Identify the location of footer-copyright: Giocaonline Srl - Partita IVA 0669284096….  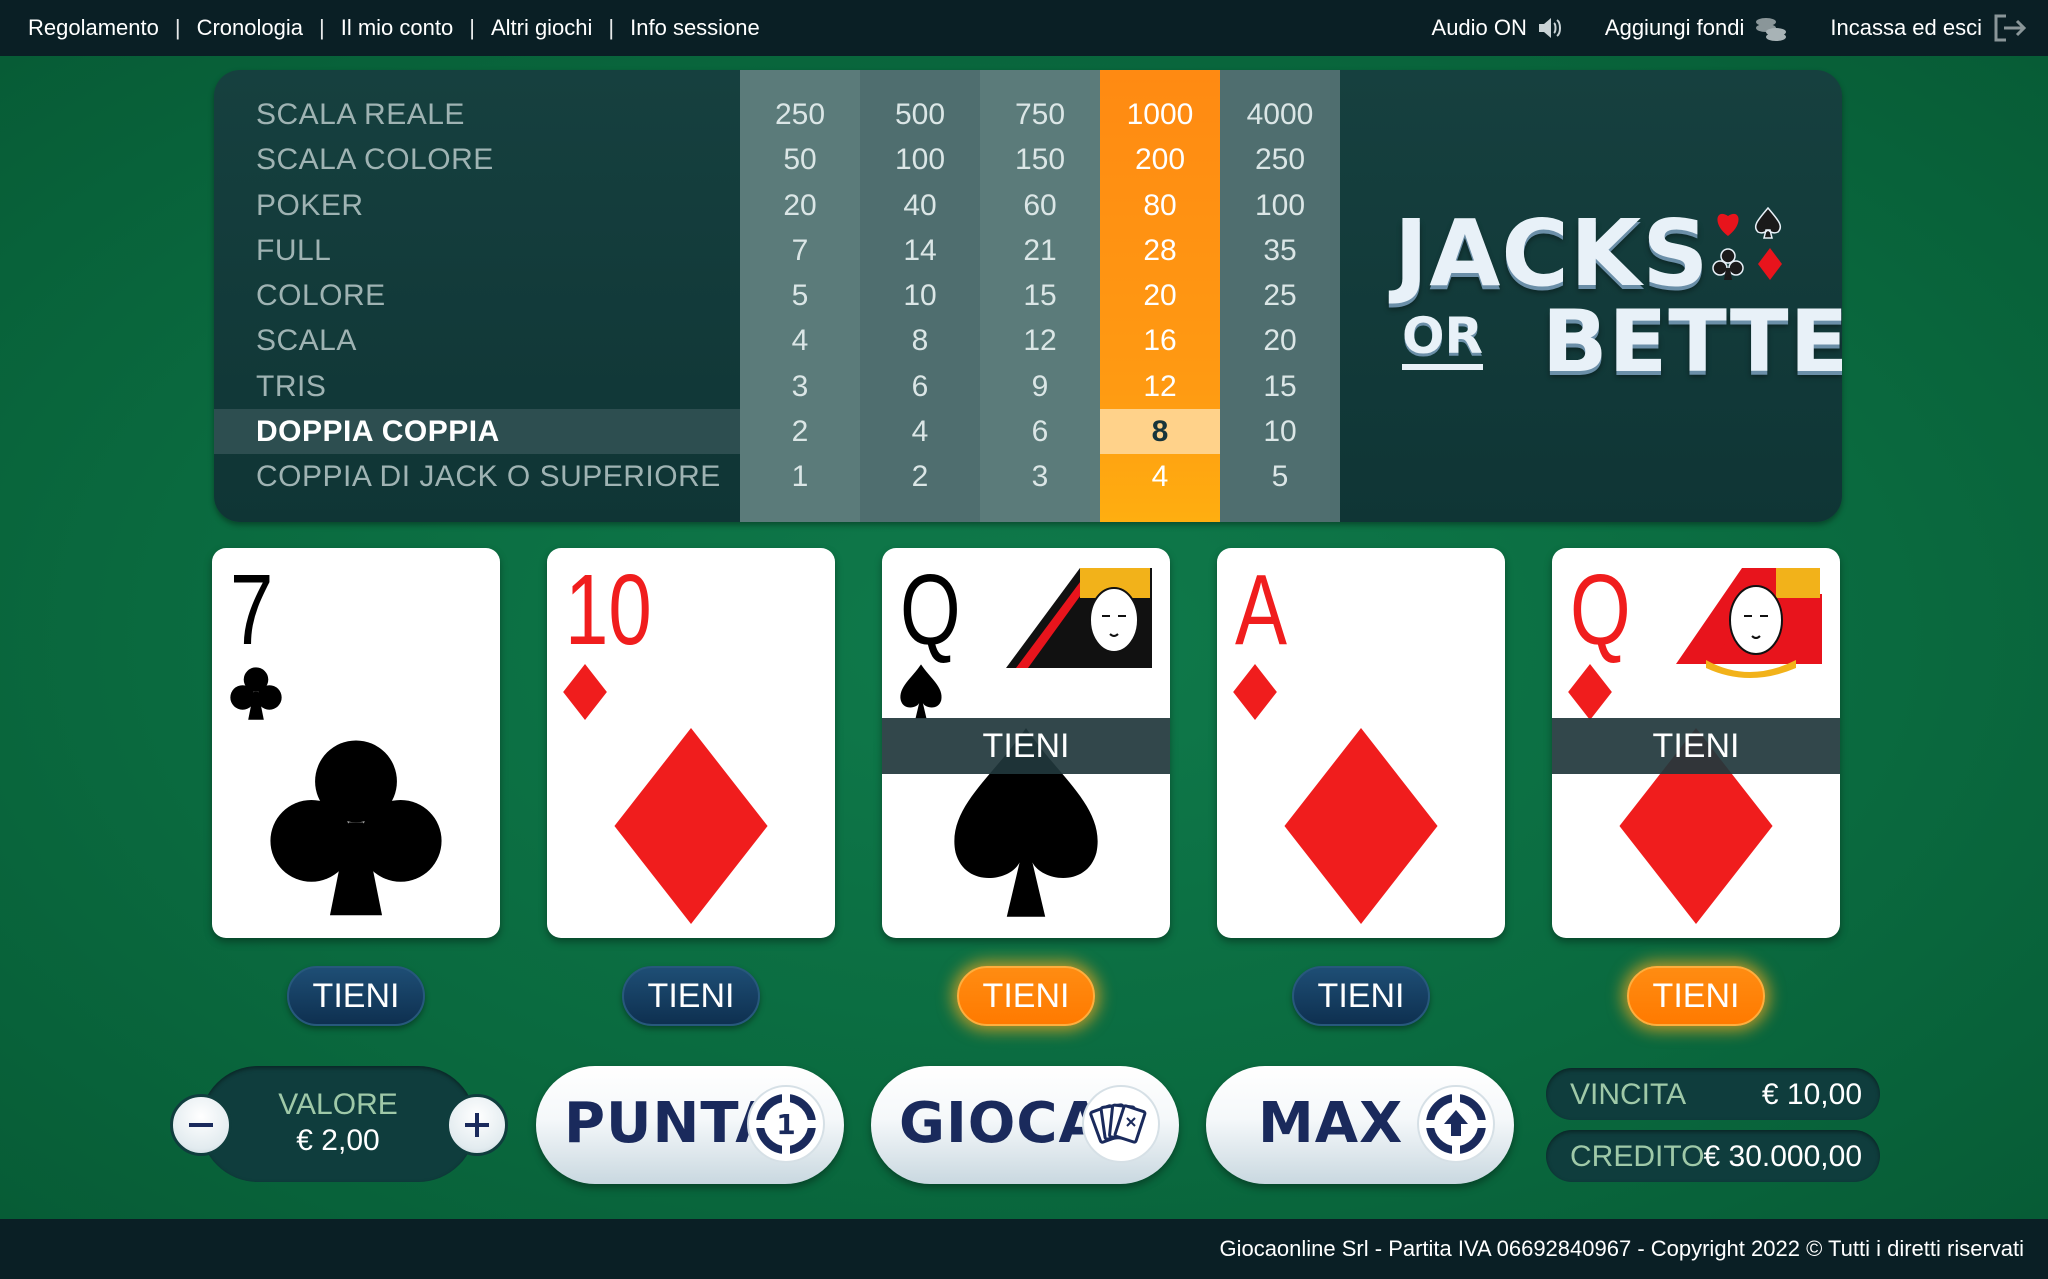
(1024, 1249).